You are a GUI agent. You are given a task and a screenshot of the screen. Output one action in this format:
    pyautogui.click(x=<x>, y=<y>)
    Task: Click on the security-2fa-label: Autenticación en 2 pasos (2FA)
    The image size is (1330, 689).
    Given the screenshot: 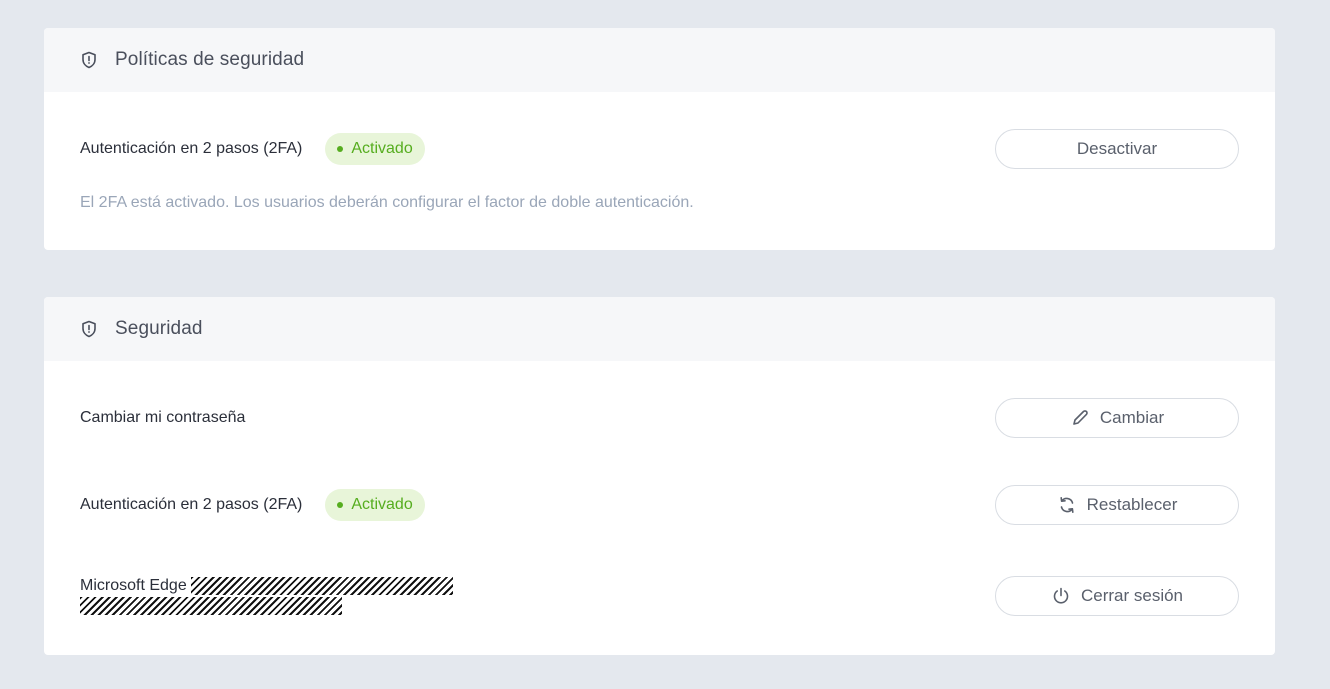 What is the action you would take?
    pyautogui.click(x=191, y=504)
    